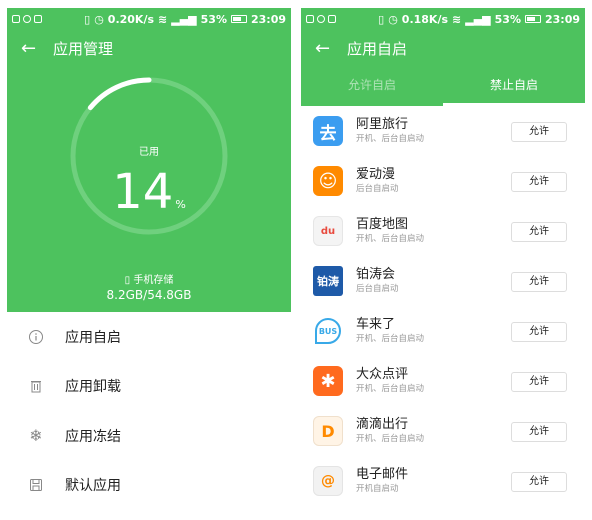  Describe the element at coordinates (443, 381) in the screenshot. I see `list-item: ✱ 大众点评 开机、后台自启动 允许` at that location.